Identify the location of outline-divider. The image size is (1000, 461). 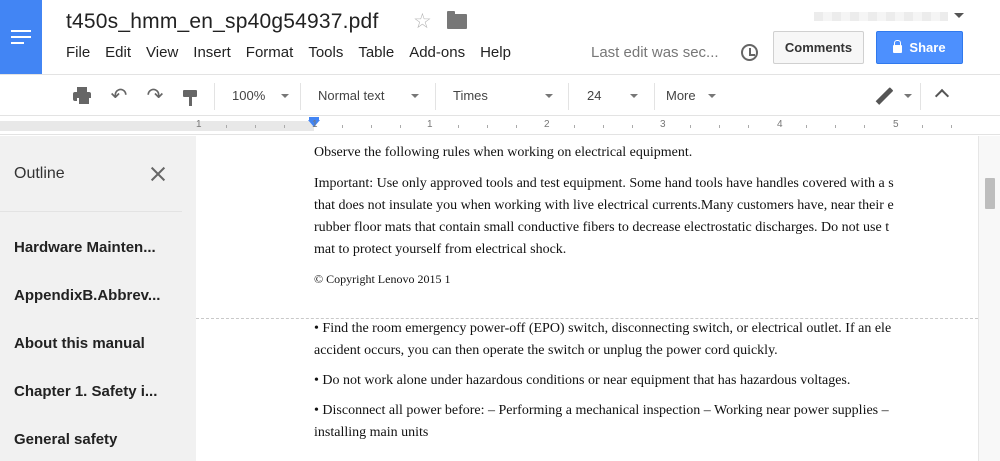
(91, 211).